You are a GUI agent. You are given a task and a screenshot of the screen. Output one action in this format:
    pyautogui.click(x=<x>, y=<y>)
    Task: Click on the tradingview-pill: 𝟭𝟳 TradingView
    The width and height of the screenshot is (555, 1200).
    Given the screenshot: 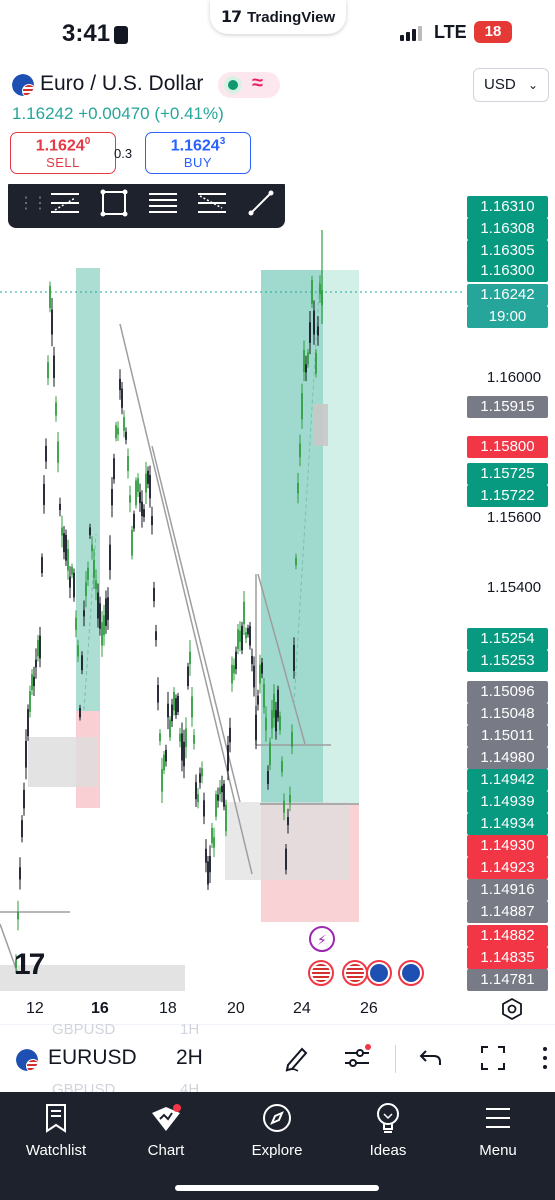 What is the action you would take?
    pyautogui.click(x=278, y=17)
    